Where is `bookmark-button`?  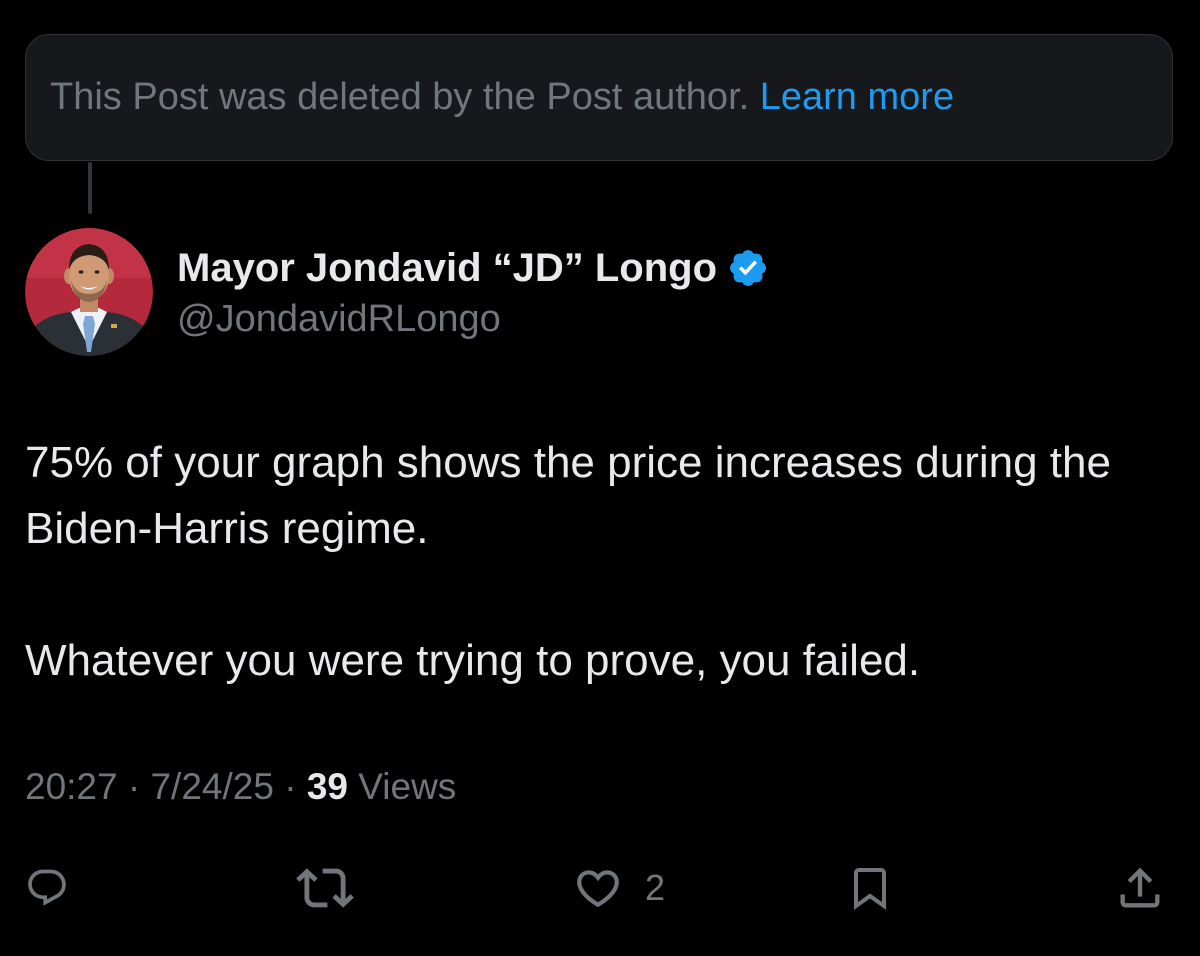 bookmark-button is located at coordinates (870, 888).